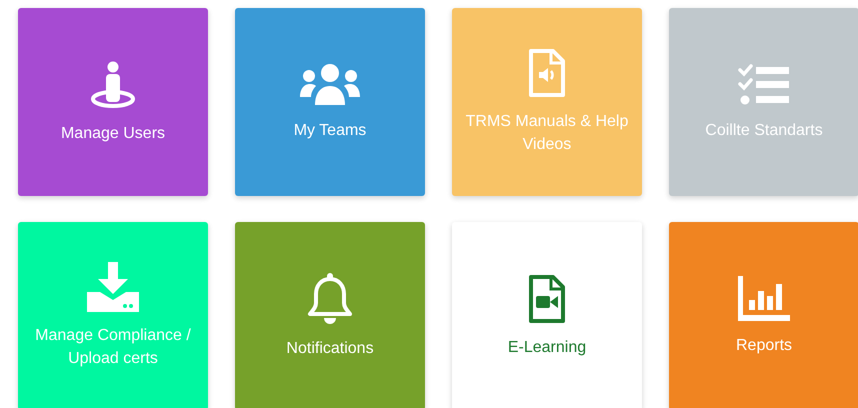  What do you see at coordinates (764, 299) in the screenshot?
I see `bar-chart-icon` at bounding box center [764, 299].